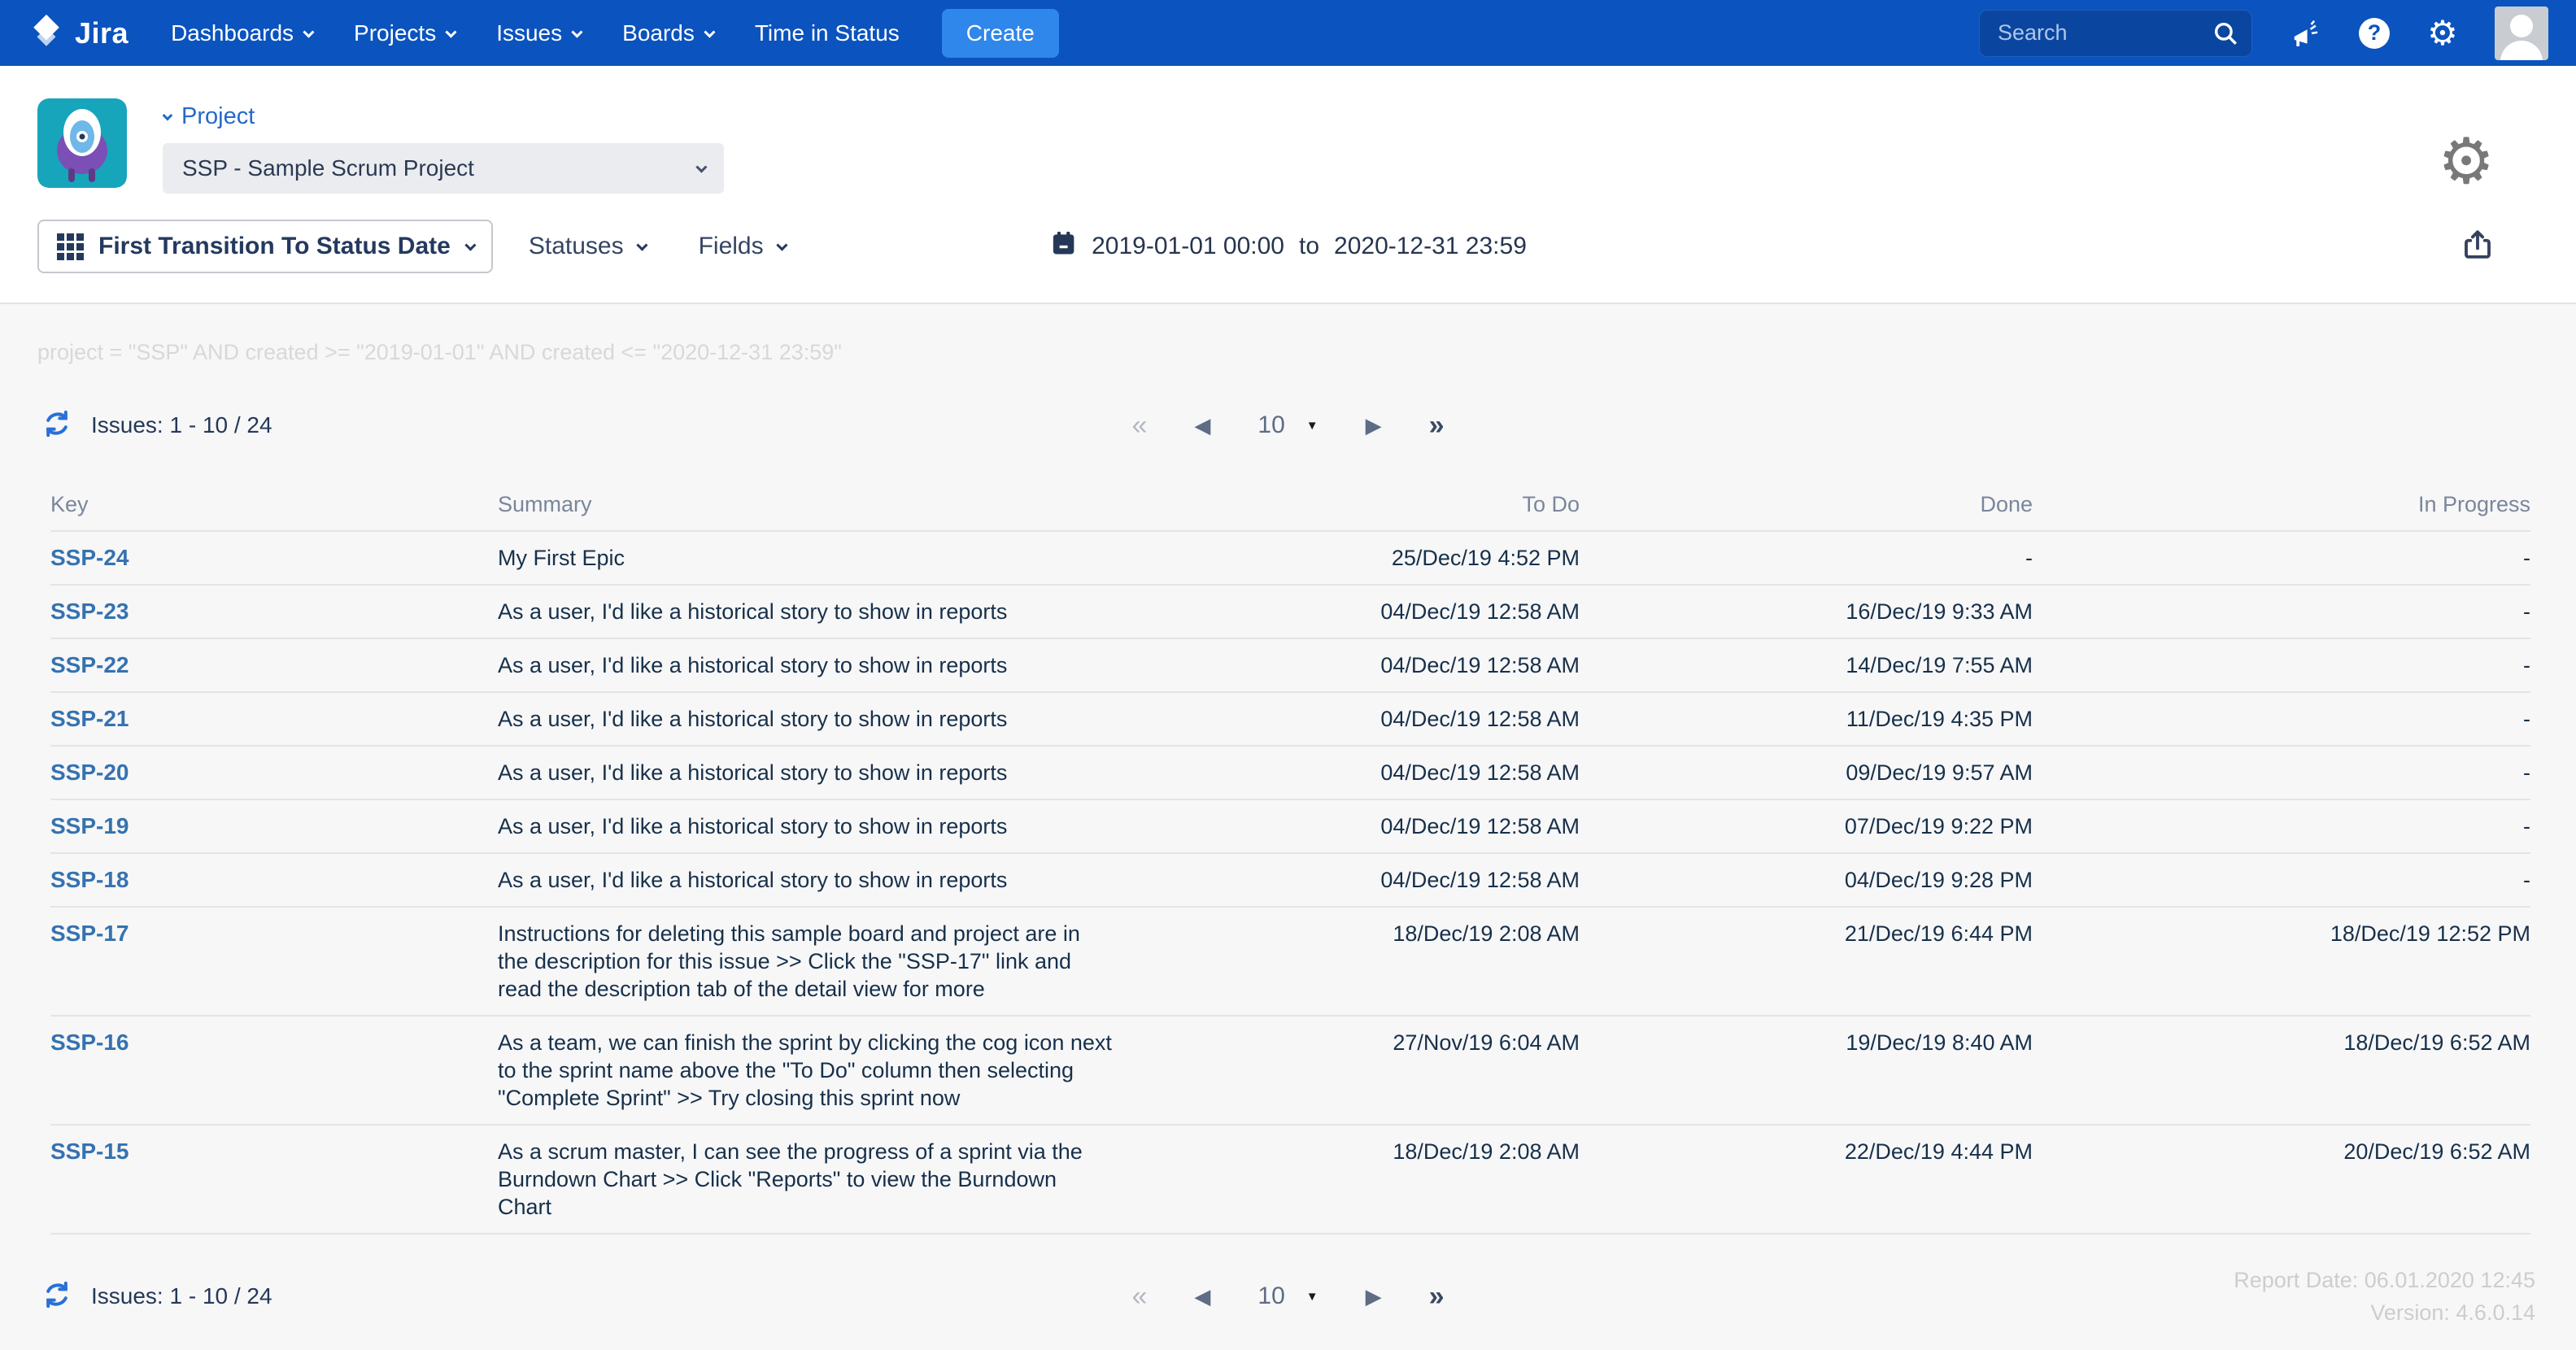  What do you see at coordinates (1486, 1151) in the screenshot?
I see `todo-cell: 18/Dec/19 2:08 AM` at bounding box center [1486, 1151].